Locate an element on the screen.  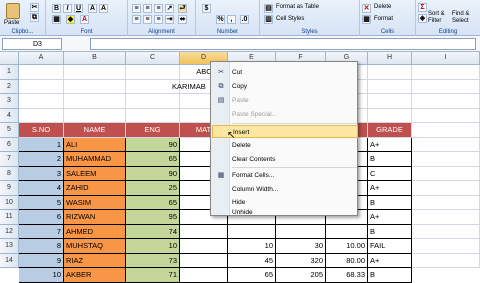
value-cell: 45 is located at coordinates (252, 260).